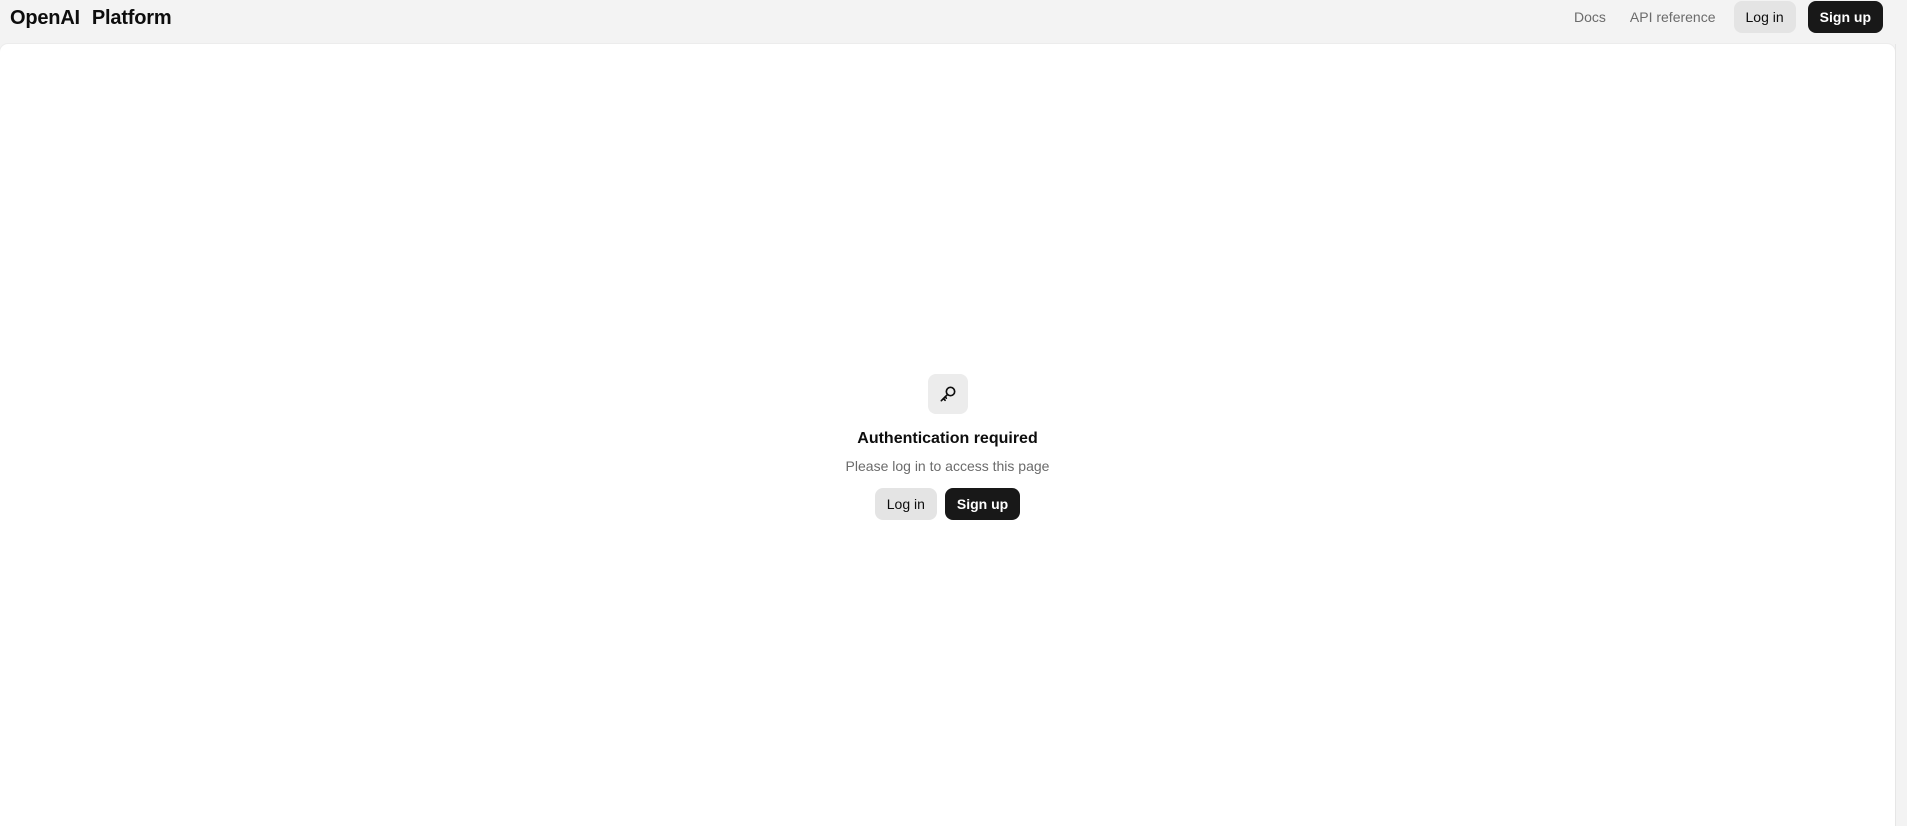 This screenshot has height=826, width=1907. Describe the element at coordinates (947, 394) in the screenshot. I see `key-icon` at that location.